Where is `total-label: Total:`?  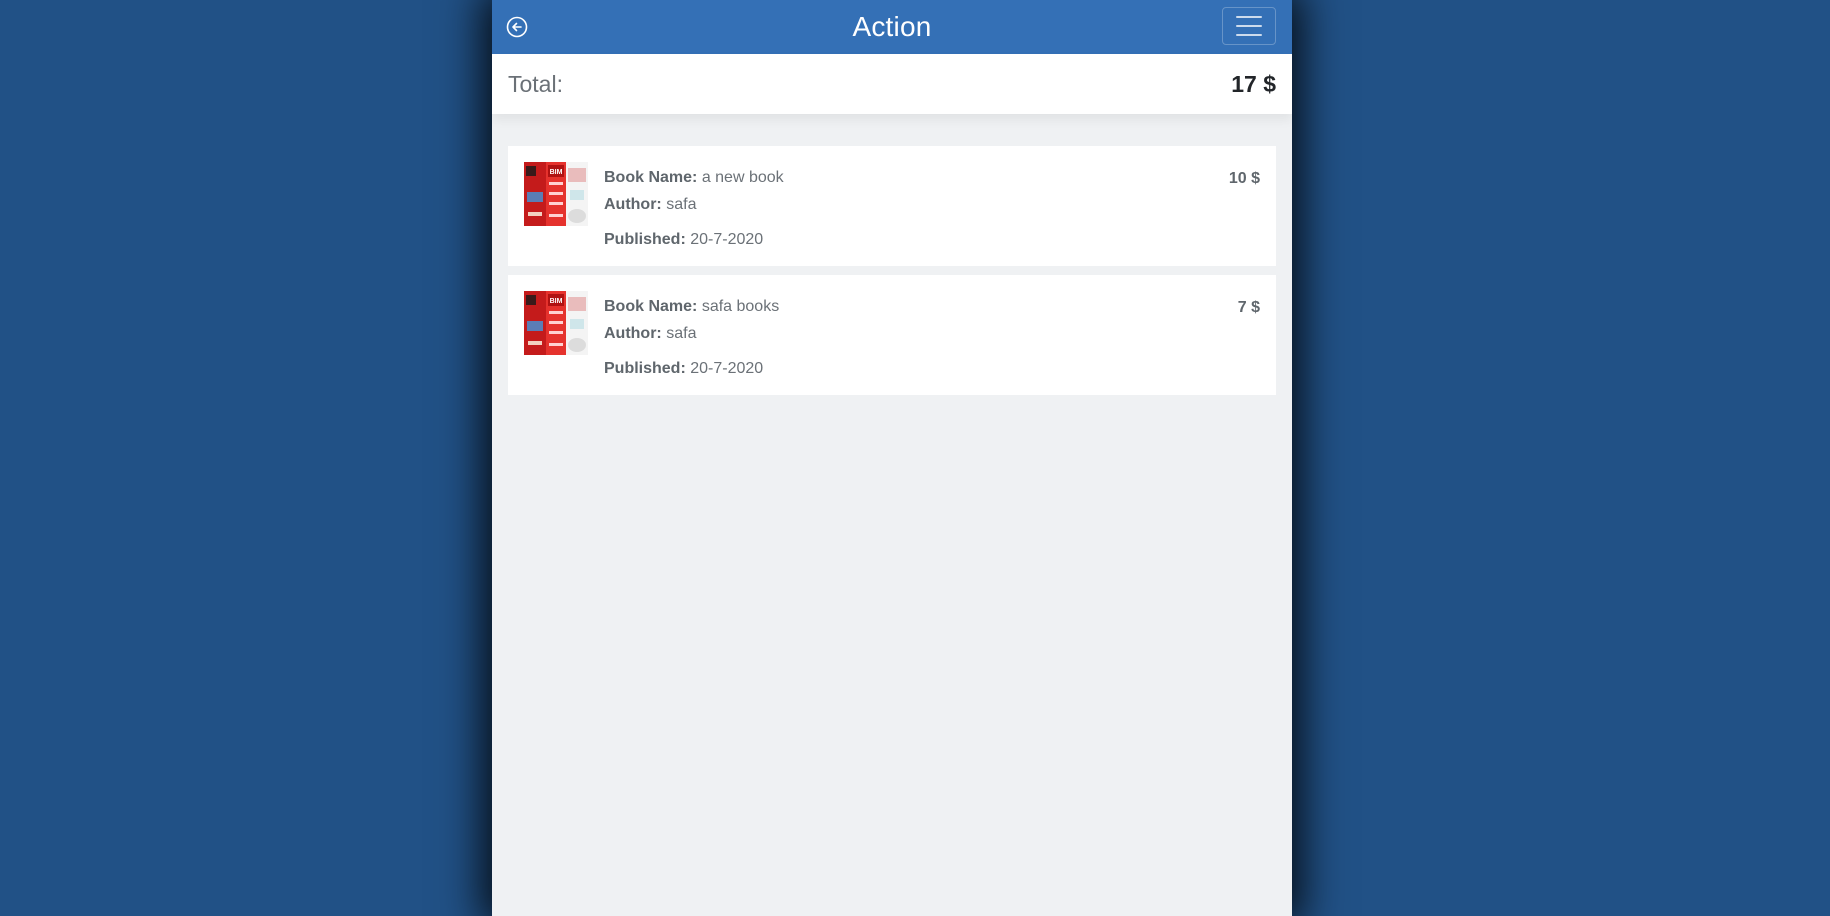 total-label: Total: is located at coordinates (535, 83).